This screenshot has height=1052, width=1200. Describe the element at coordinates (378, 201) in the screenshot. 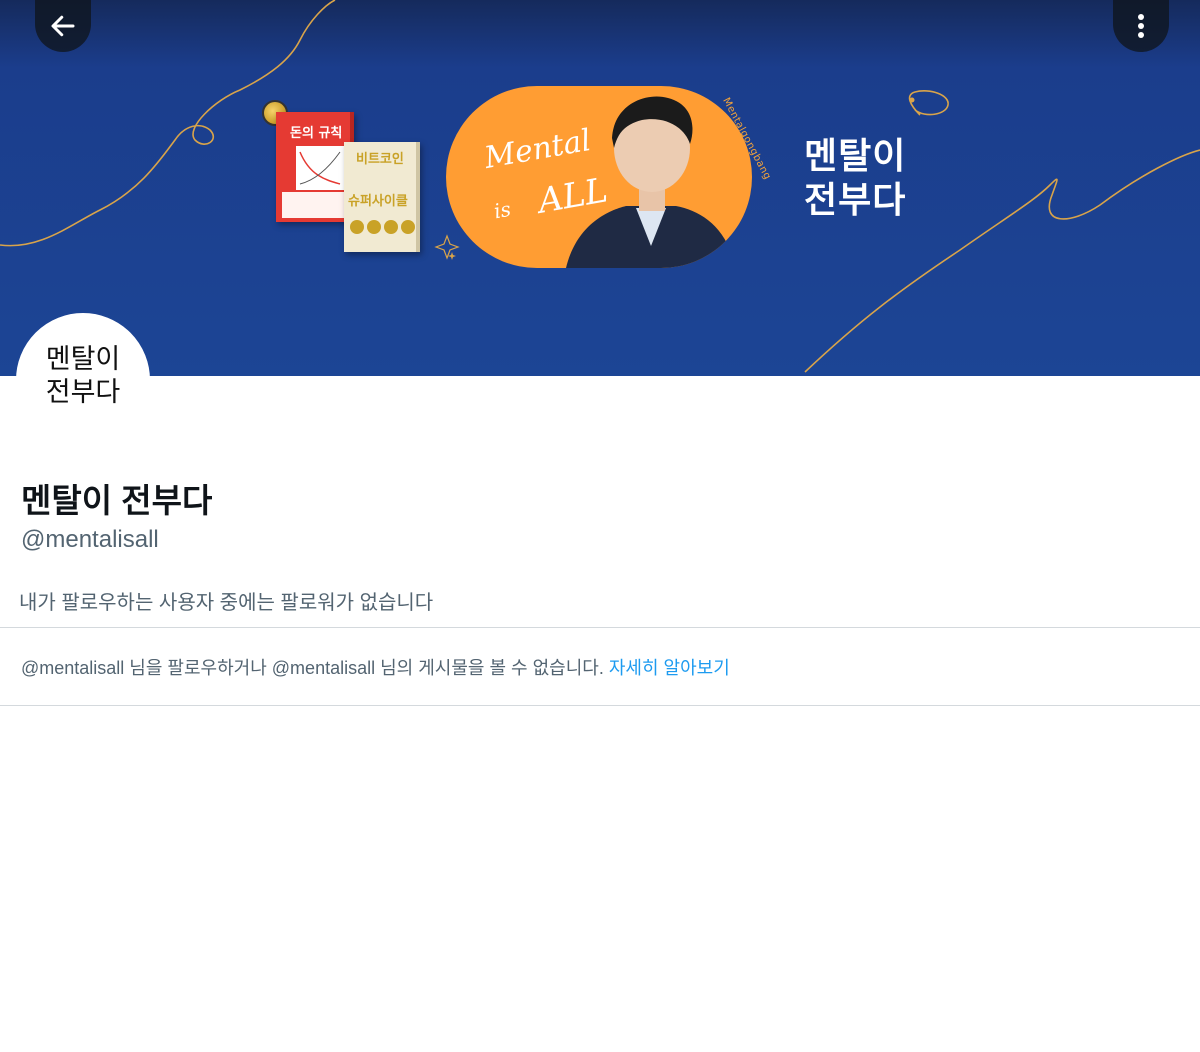

I see `book2-subtitle: 슈퍼사이클` at that location.